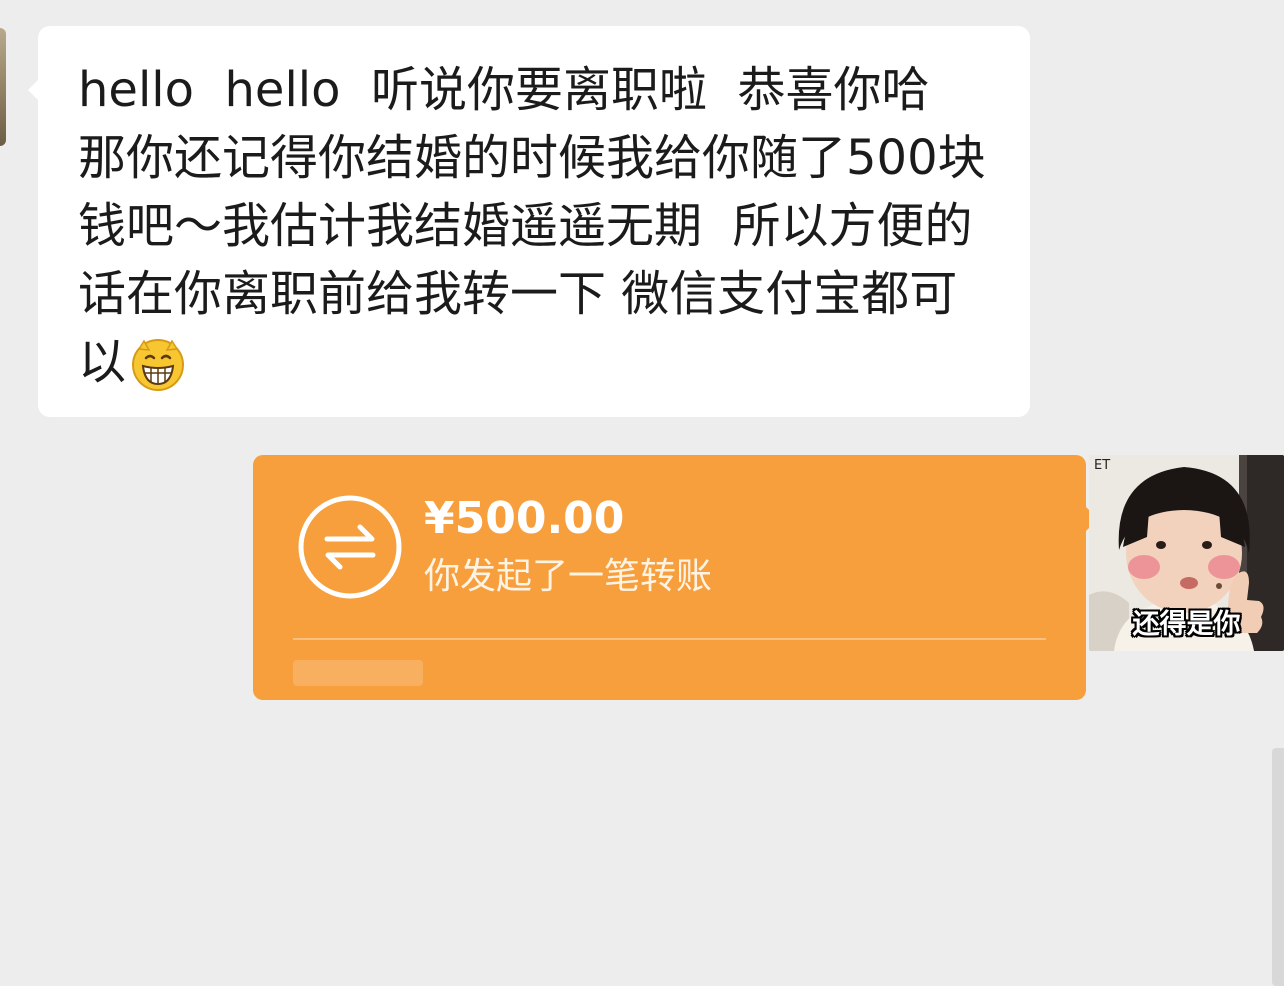 The height and width of the screenshot is (986, 1284). I want to click on grinning-face-icon, so click(158, 364).